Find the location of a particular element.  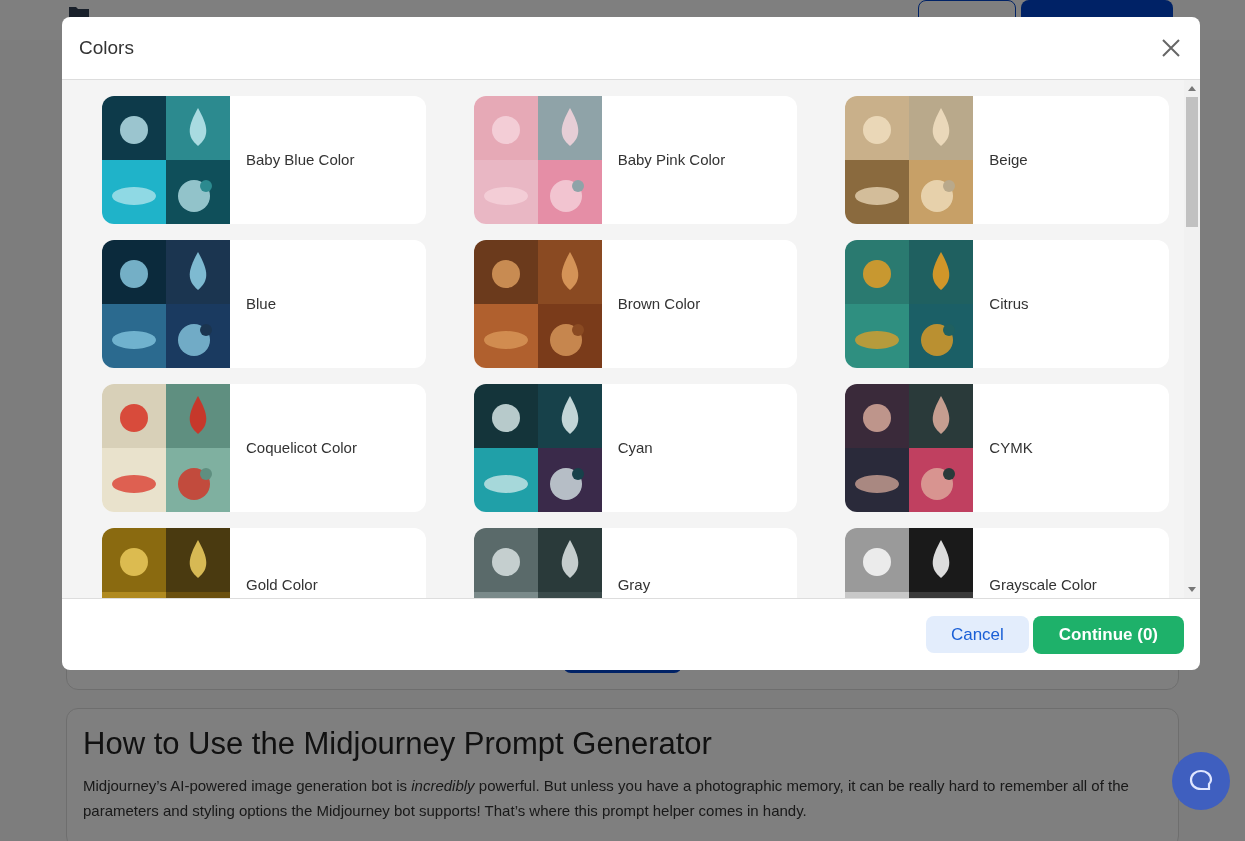

color-option: Cyan is located at coordinates (635, 448).